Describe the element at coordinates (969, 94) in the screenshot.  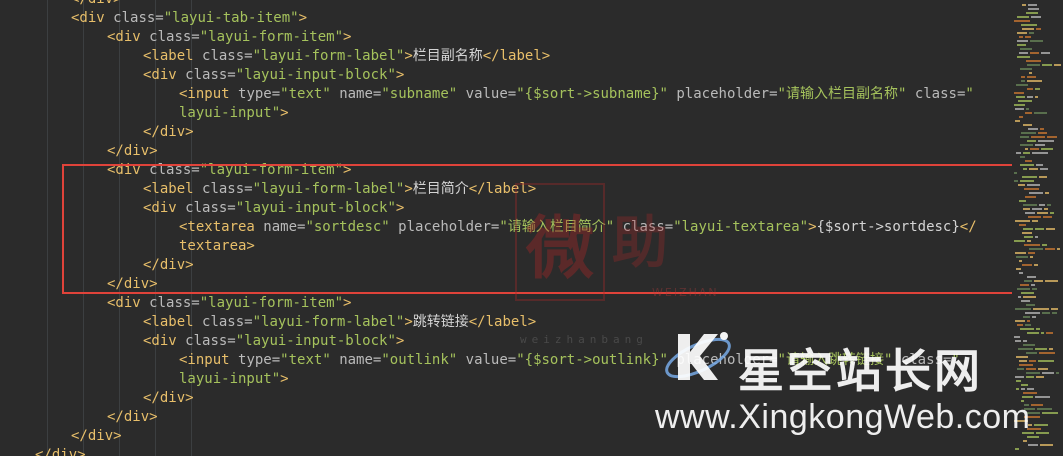
I see `code-token: "` at that location.